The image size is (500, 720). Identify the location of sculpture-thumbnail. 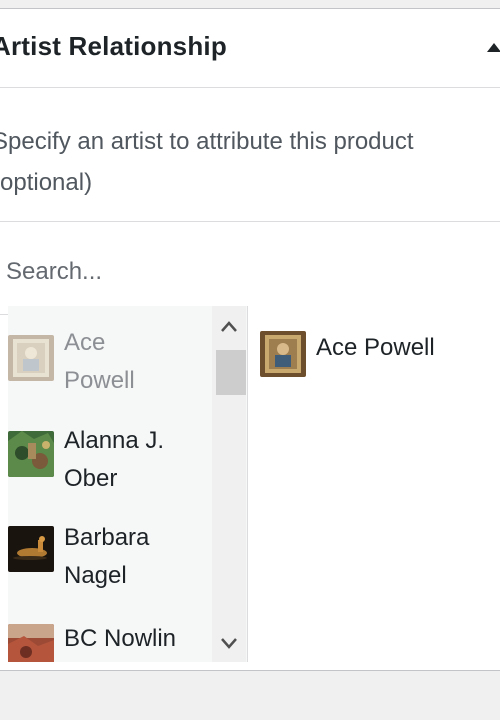
(31, 549).